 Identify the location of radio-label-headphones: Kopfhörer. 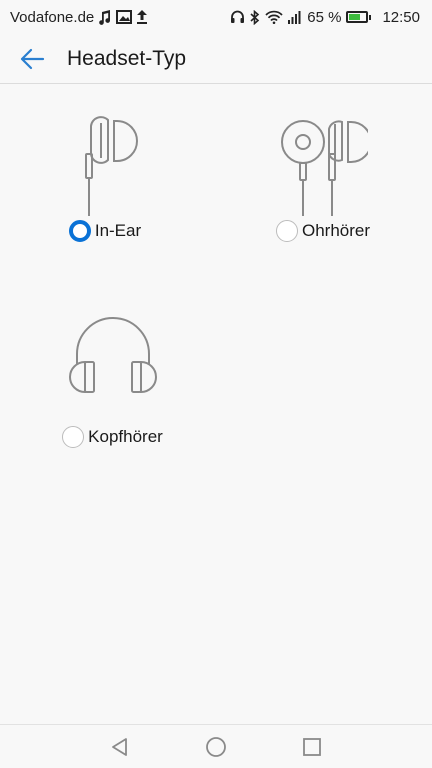
(125, 436).